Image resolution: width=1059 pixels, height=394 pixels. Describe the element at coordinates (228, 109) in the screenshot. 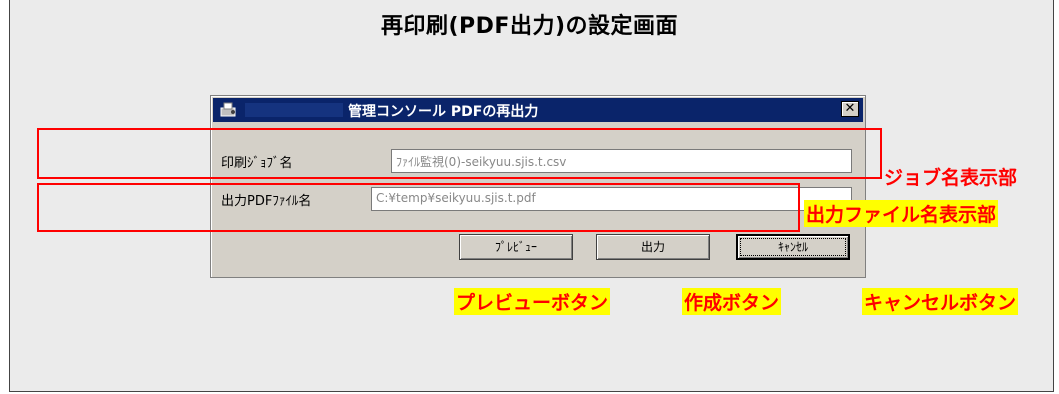

I see `printer-app-icon` at that location.